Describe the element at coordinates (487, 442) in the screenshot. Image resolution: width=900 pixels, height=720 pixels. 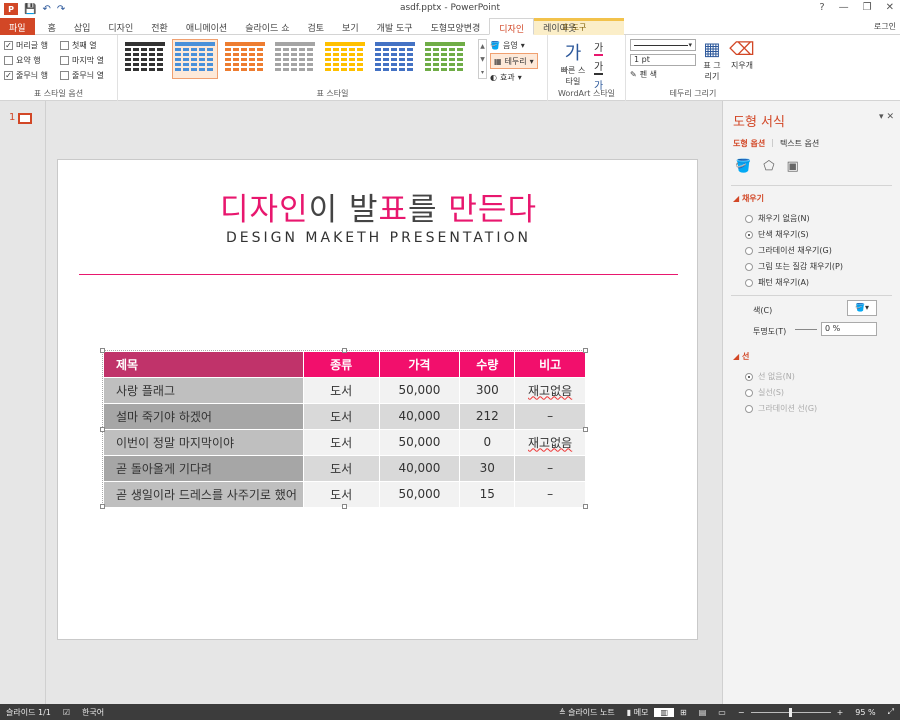
I see `table-cell: 0` at that location.